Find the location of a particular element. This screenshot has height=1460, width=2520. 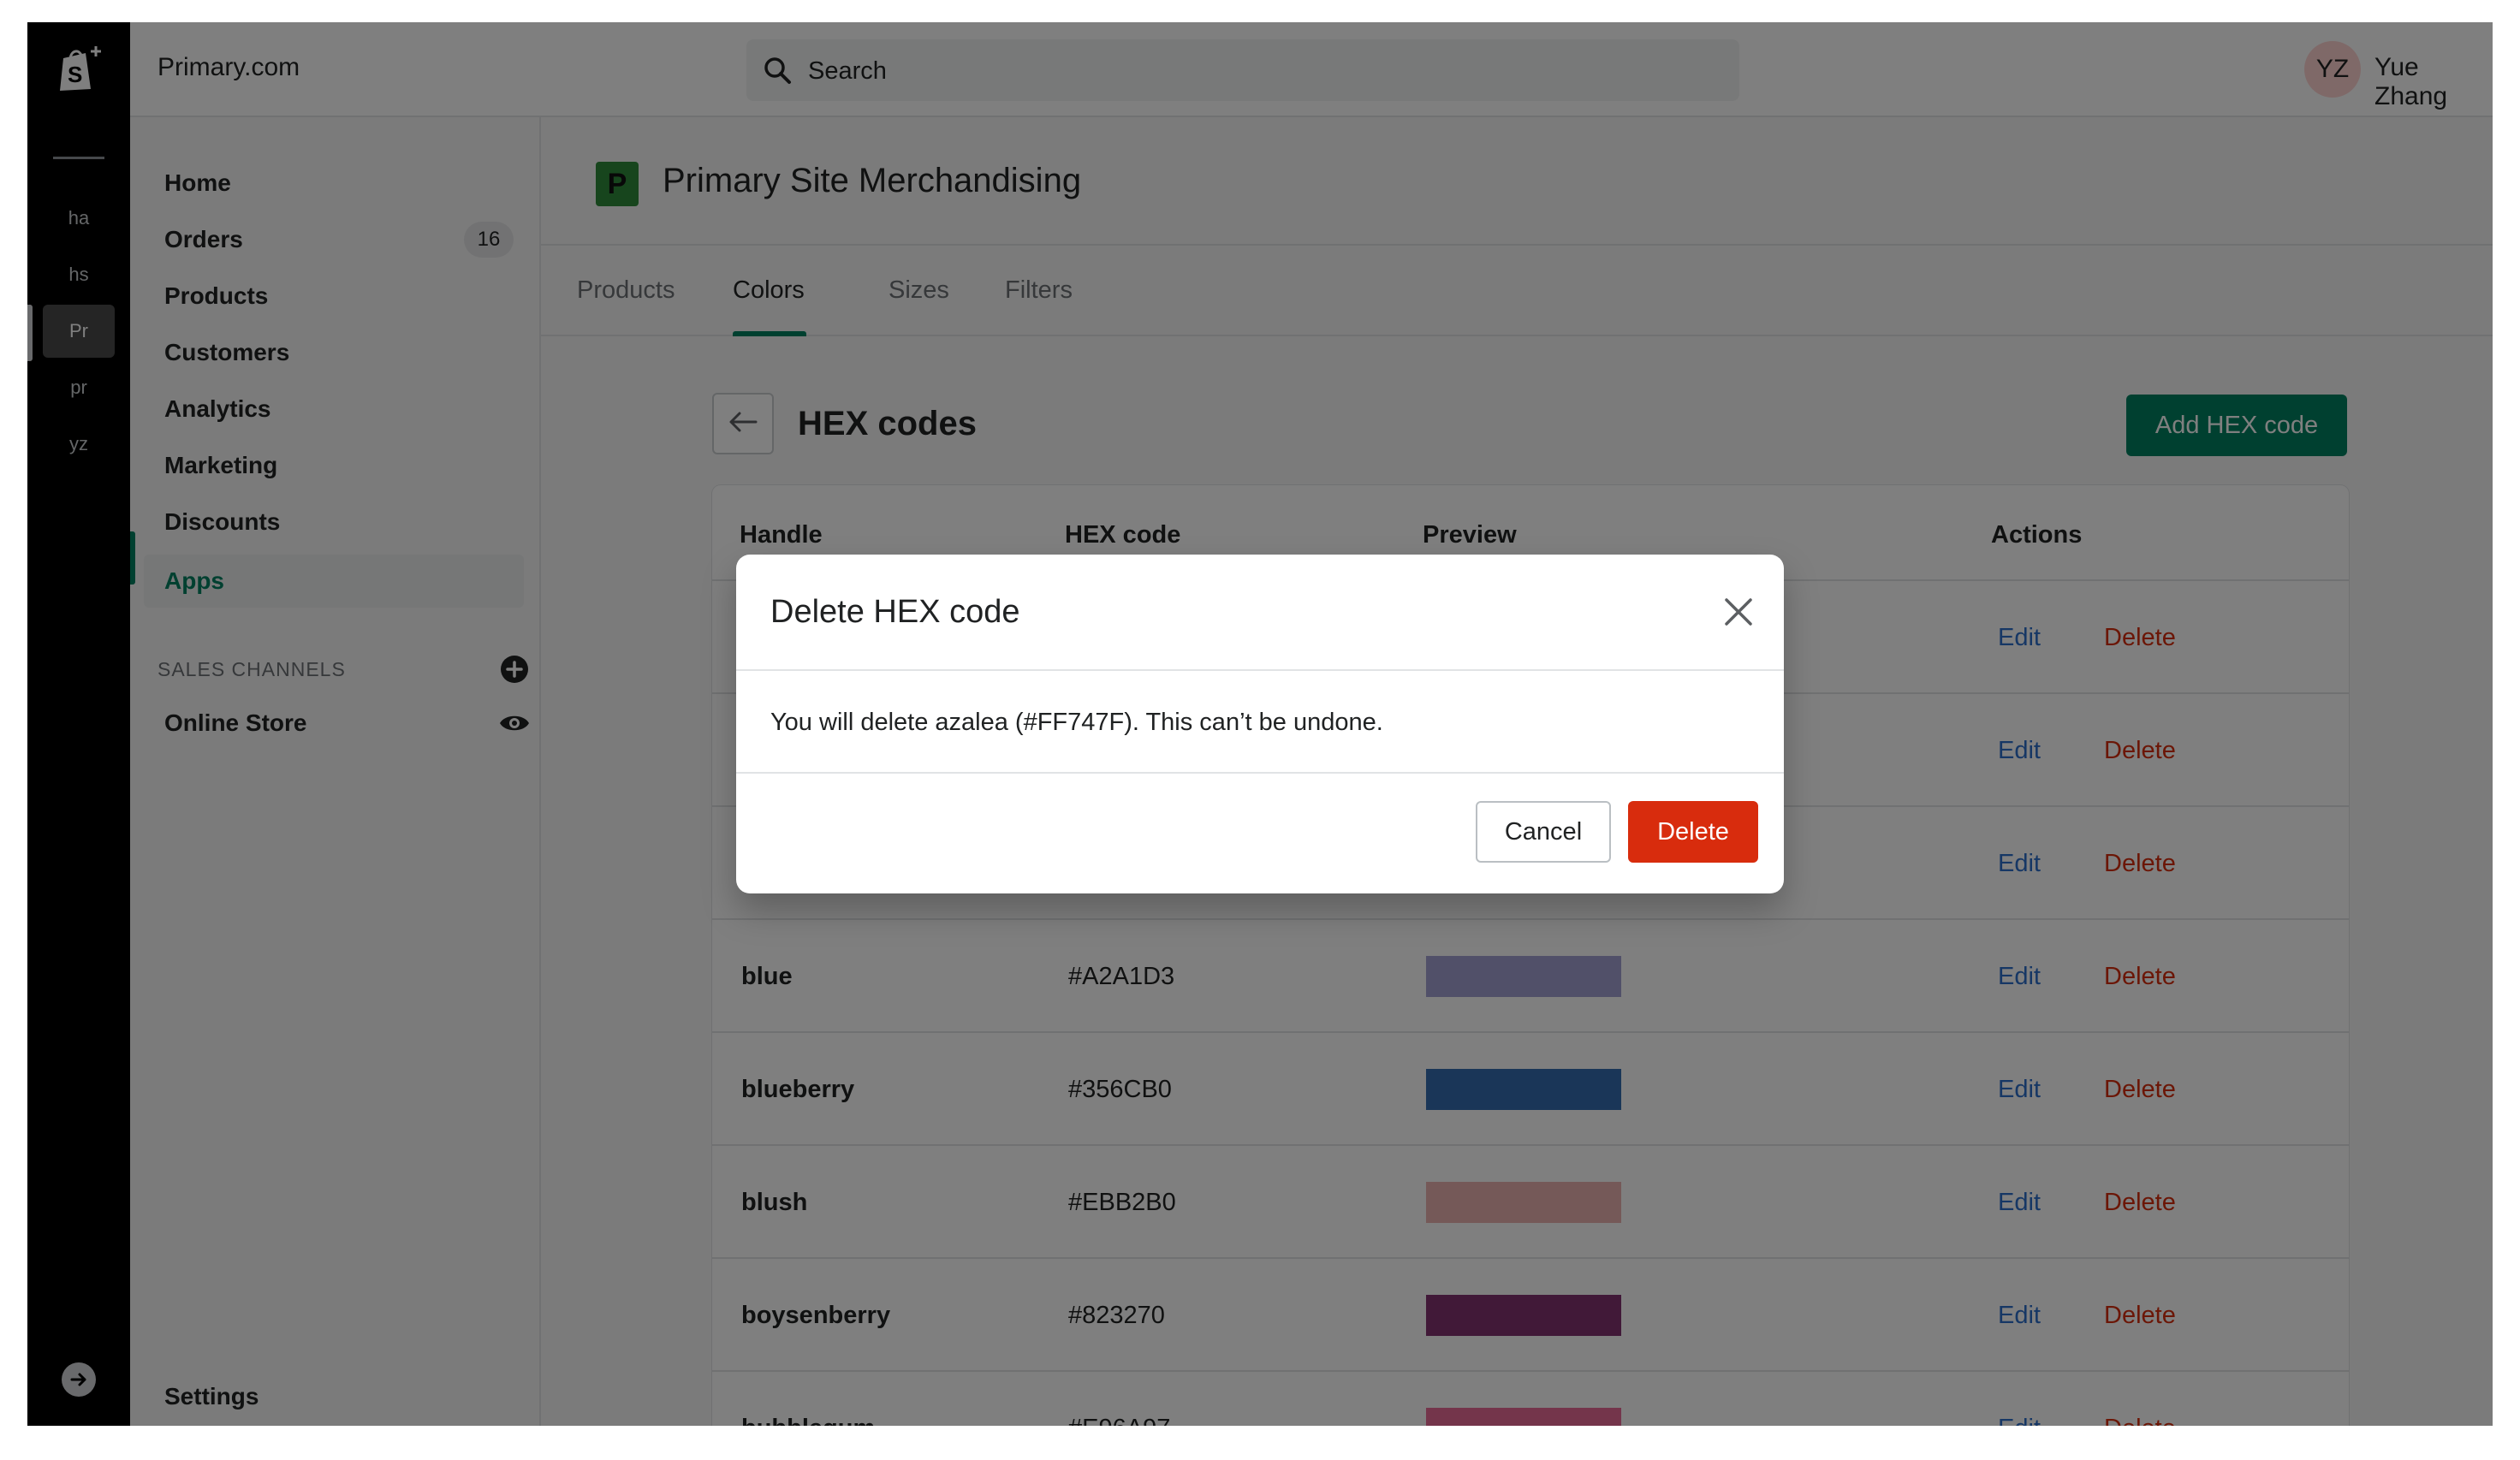

modal-title: Delete HEX code is located at coordinates (895, 612).